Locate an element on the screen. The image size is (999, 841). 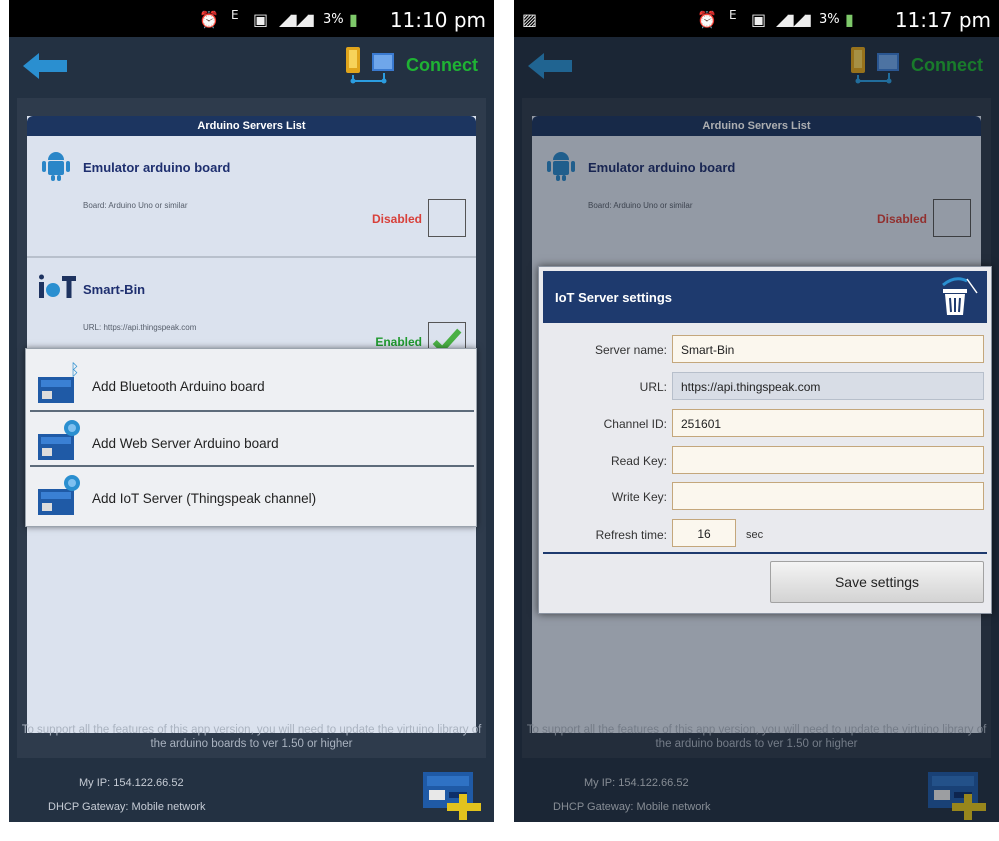
iot-icon is located at coordinates (57, 286).